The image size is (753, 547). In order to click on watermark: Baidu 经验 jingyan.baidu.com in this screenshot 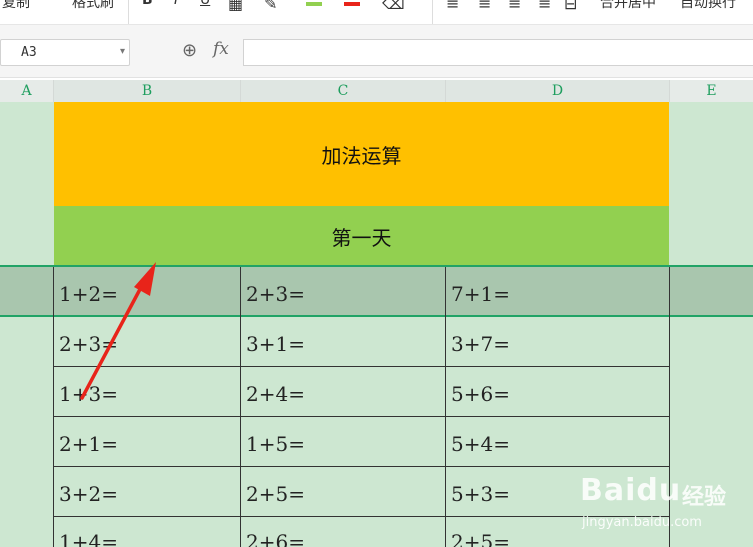, I will do `click(662, 505)`.